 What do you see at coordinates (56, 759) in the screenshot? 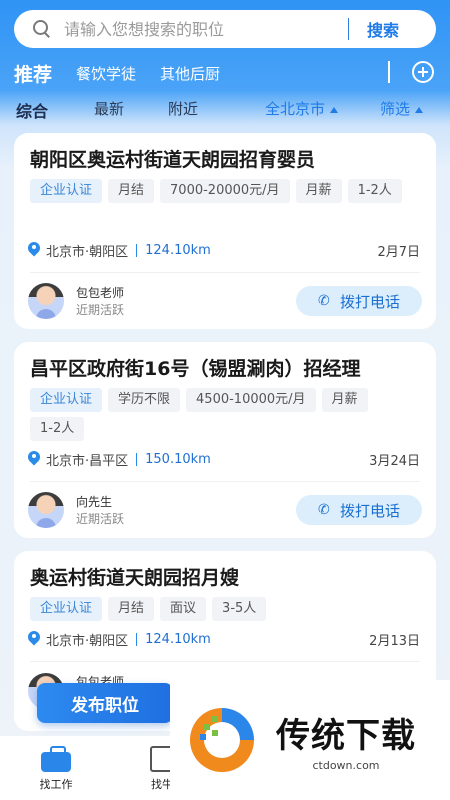
I see `briefcase-icon` at bounding box center [56, 759].